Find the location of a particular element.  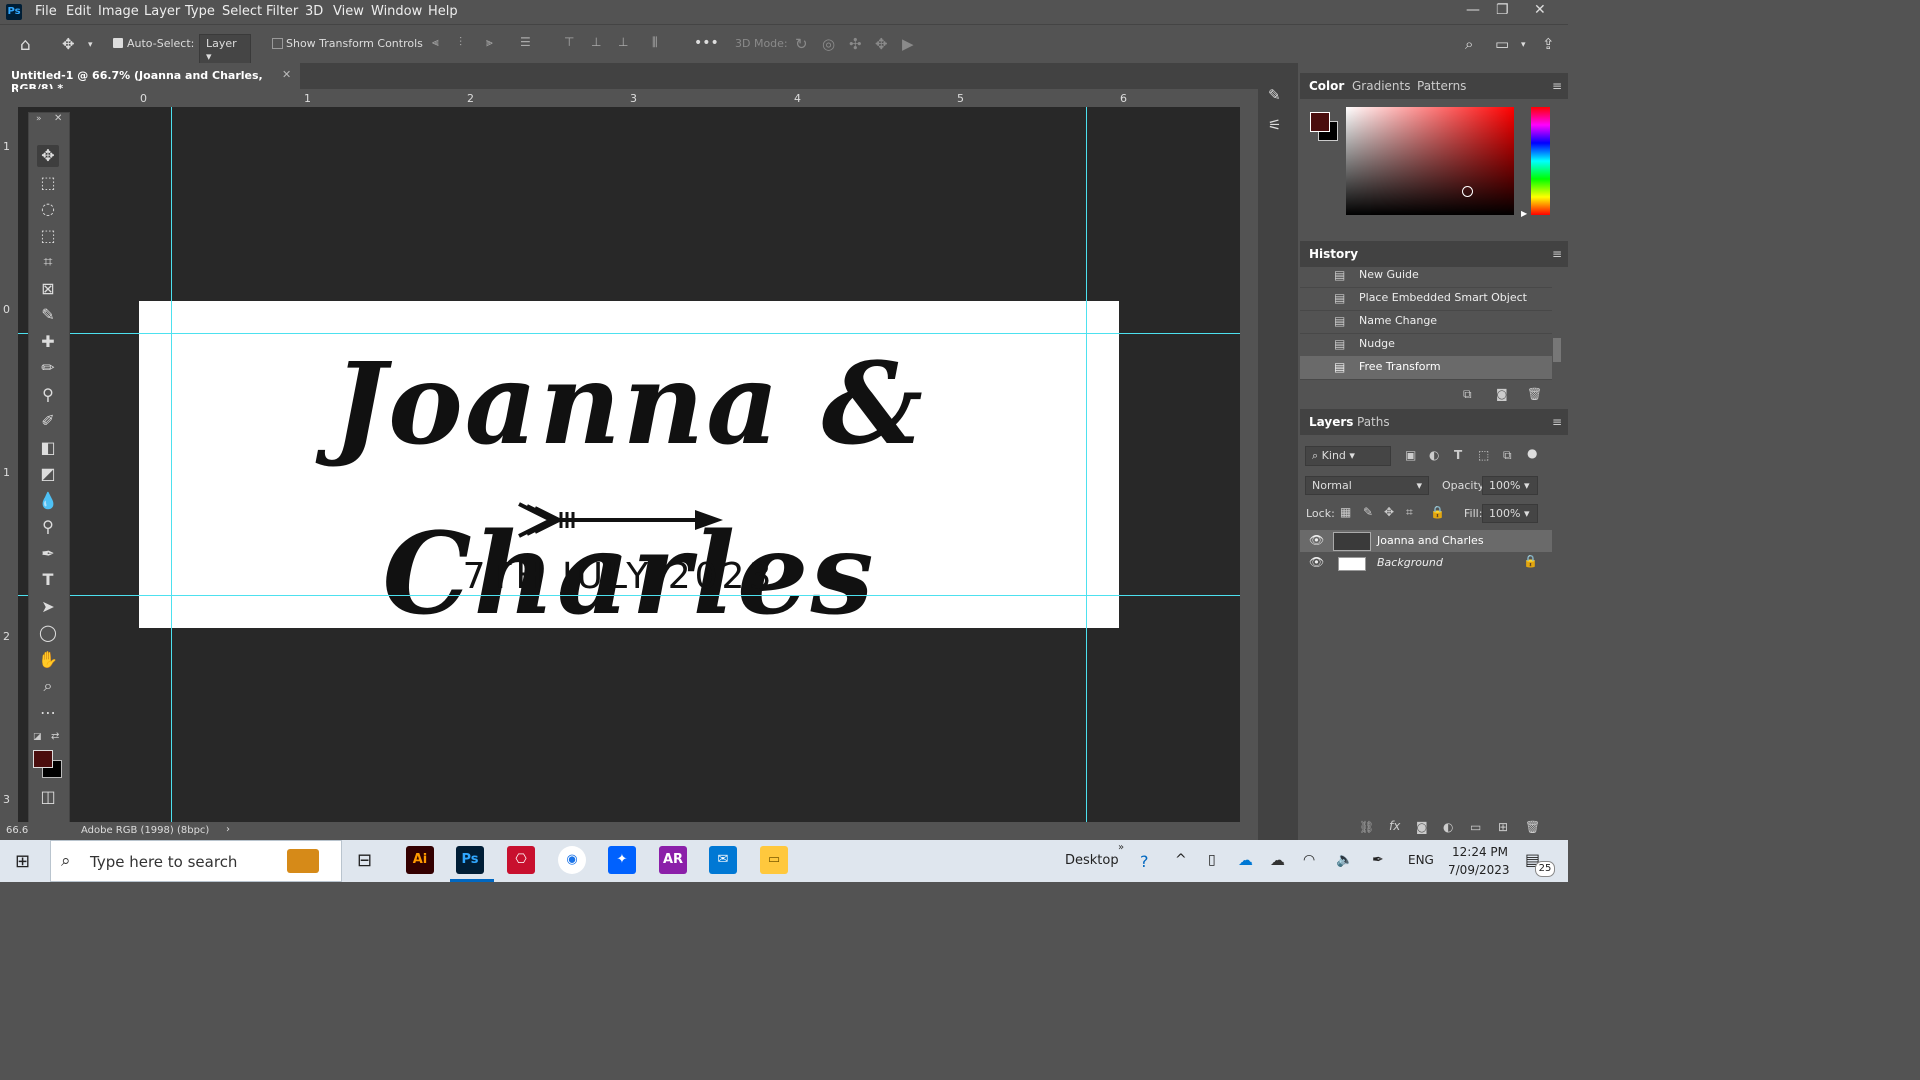

layer-name: Joanna and Charles is located at coordinates (1430, 540).